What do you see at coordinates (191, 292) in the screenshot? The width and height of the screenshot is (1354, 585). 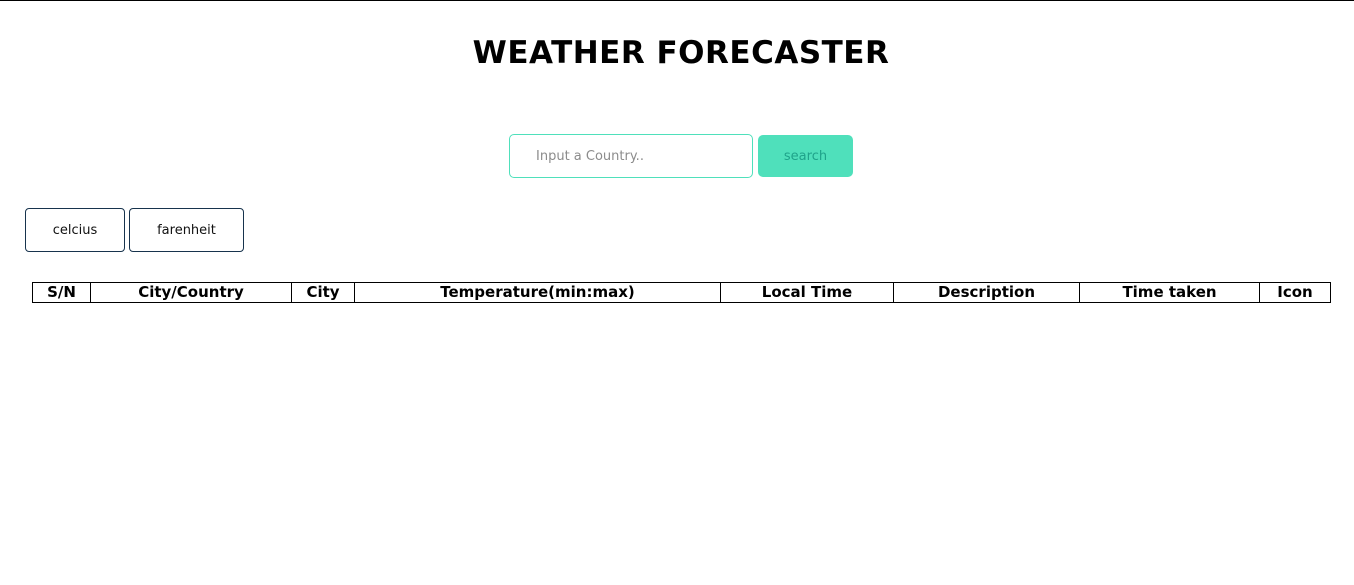 I see `column-header-city-country: City/Country` at bounding box center [191, 292].